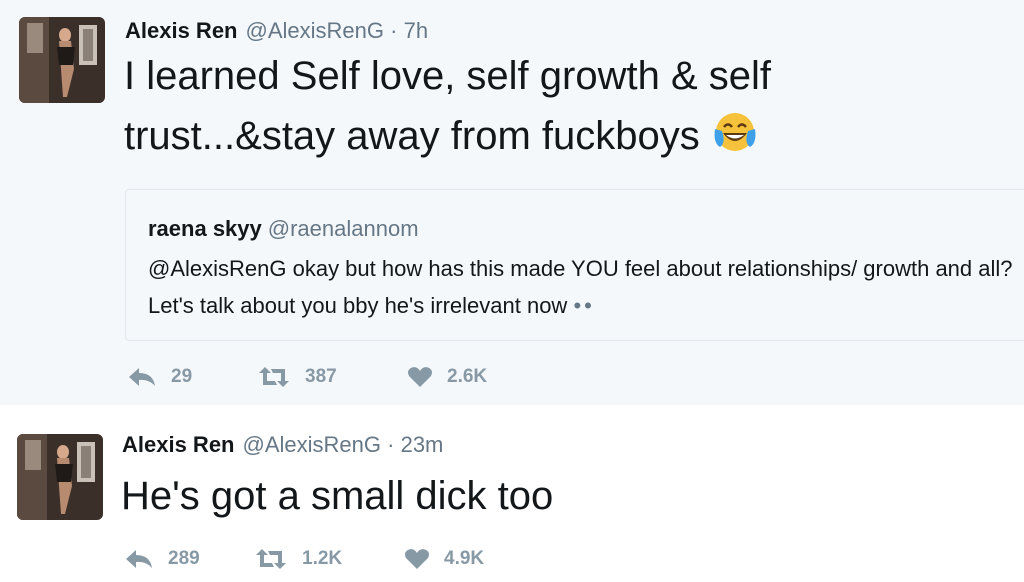 The image size is (1024, 582). I want to click on like-button: 2.6K, so click(447, 377).